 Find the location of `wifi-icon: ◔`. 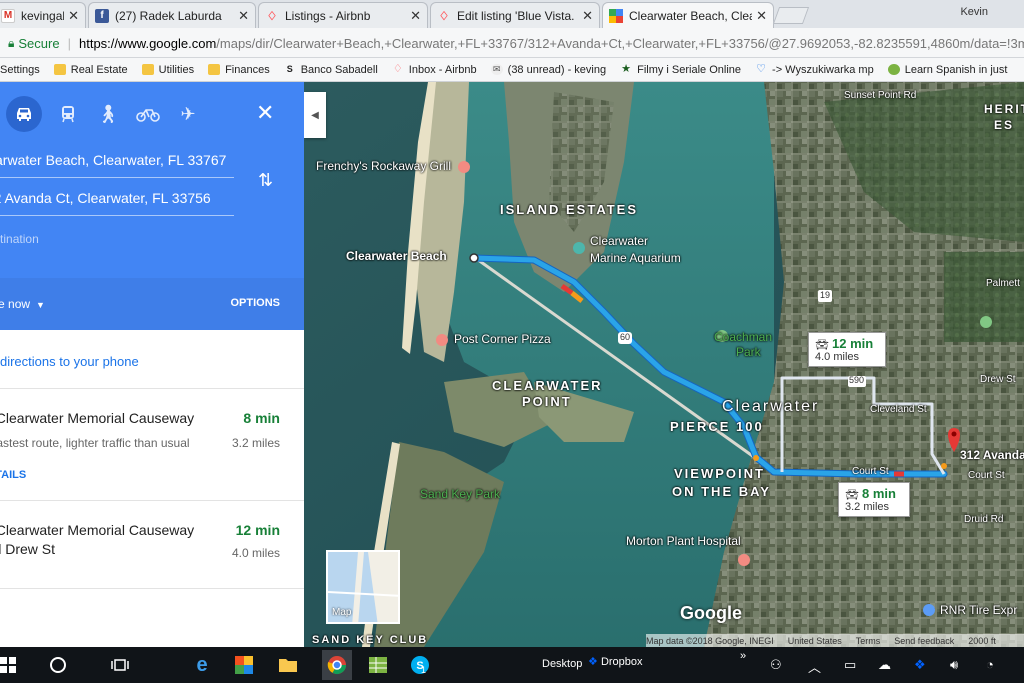

wifi-icon: ◔ is located at coordinates (990, 664).